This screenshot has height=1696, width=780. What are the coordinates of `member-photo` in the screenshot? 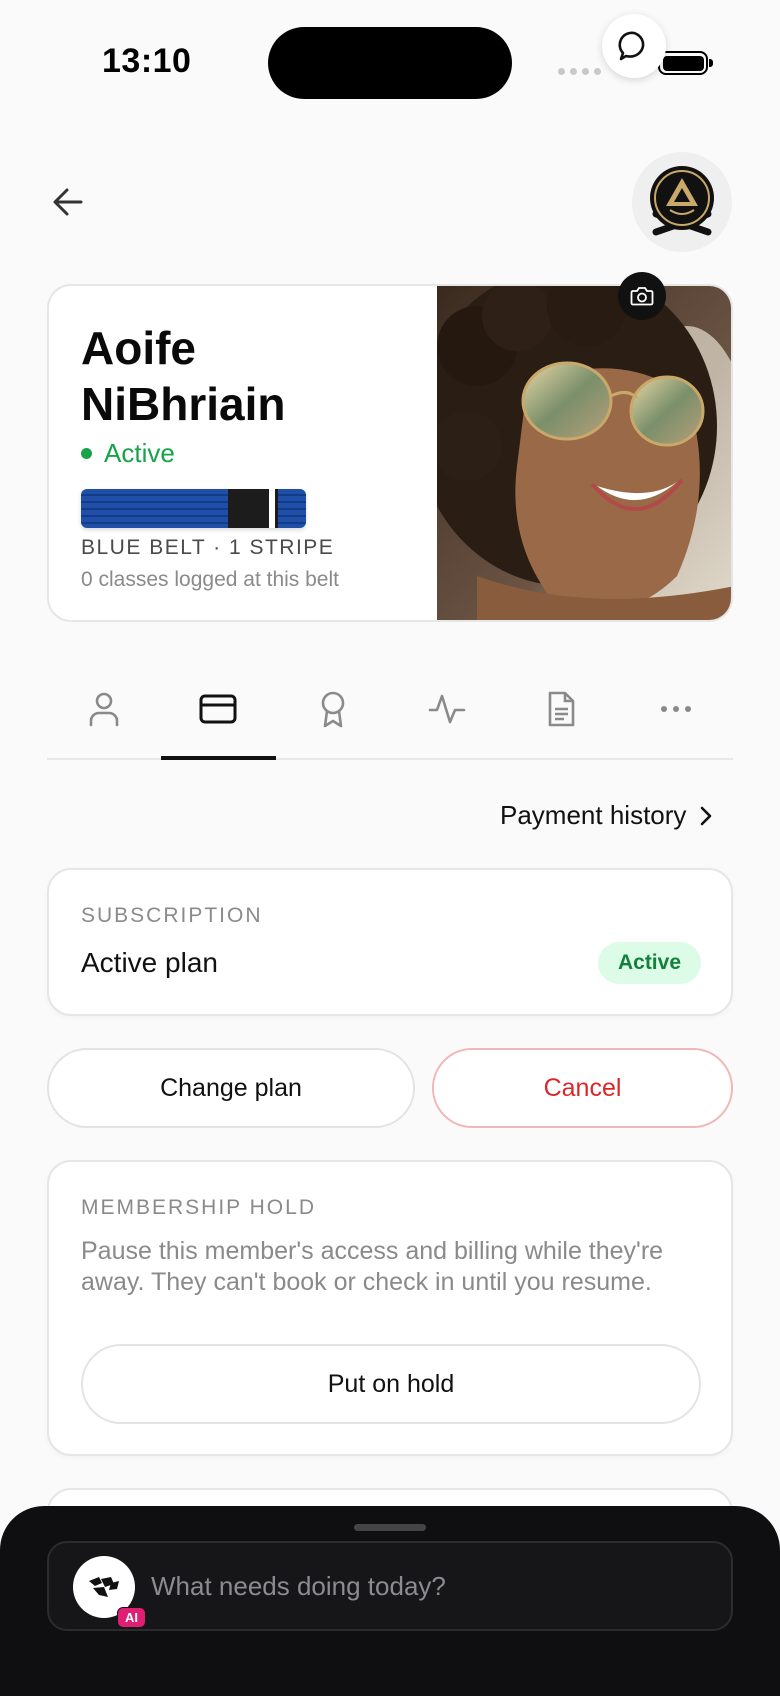 It's located at (584, 453).